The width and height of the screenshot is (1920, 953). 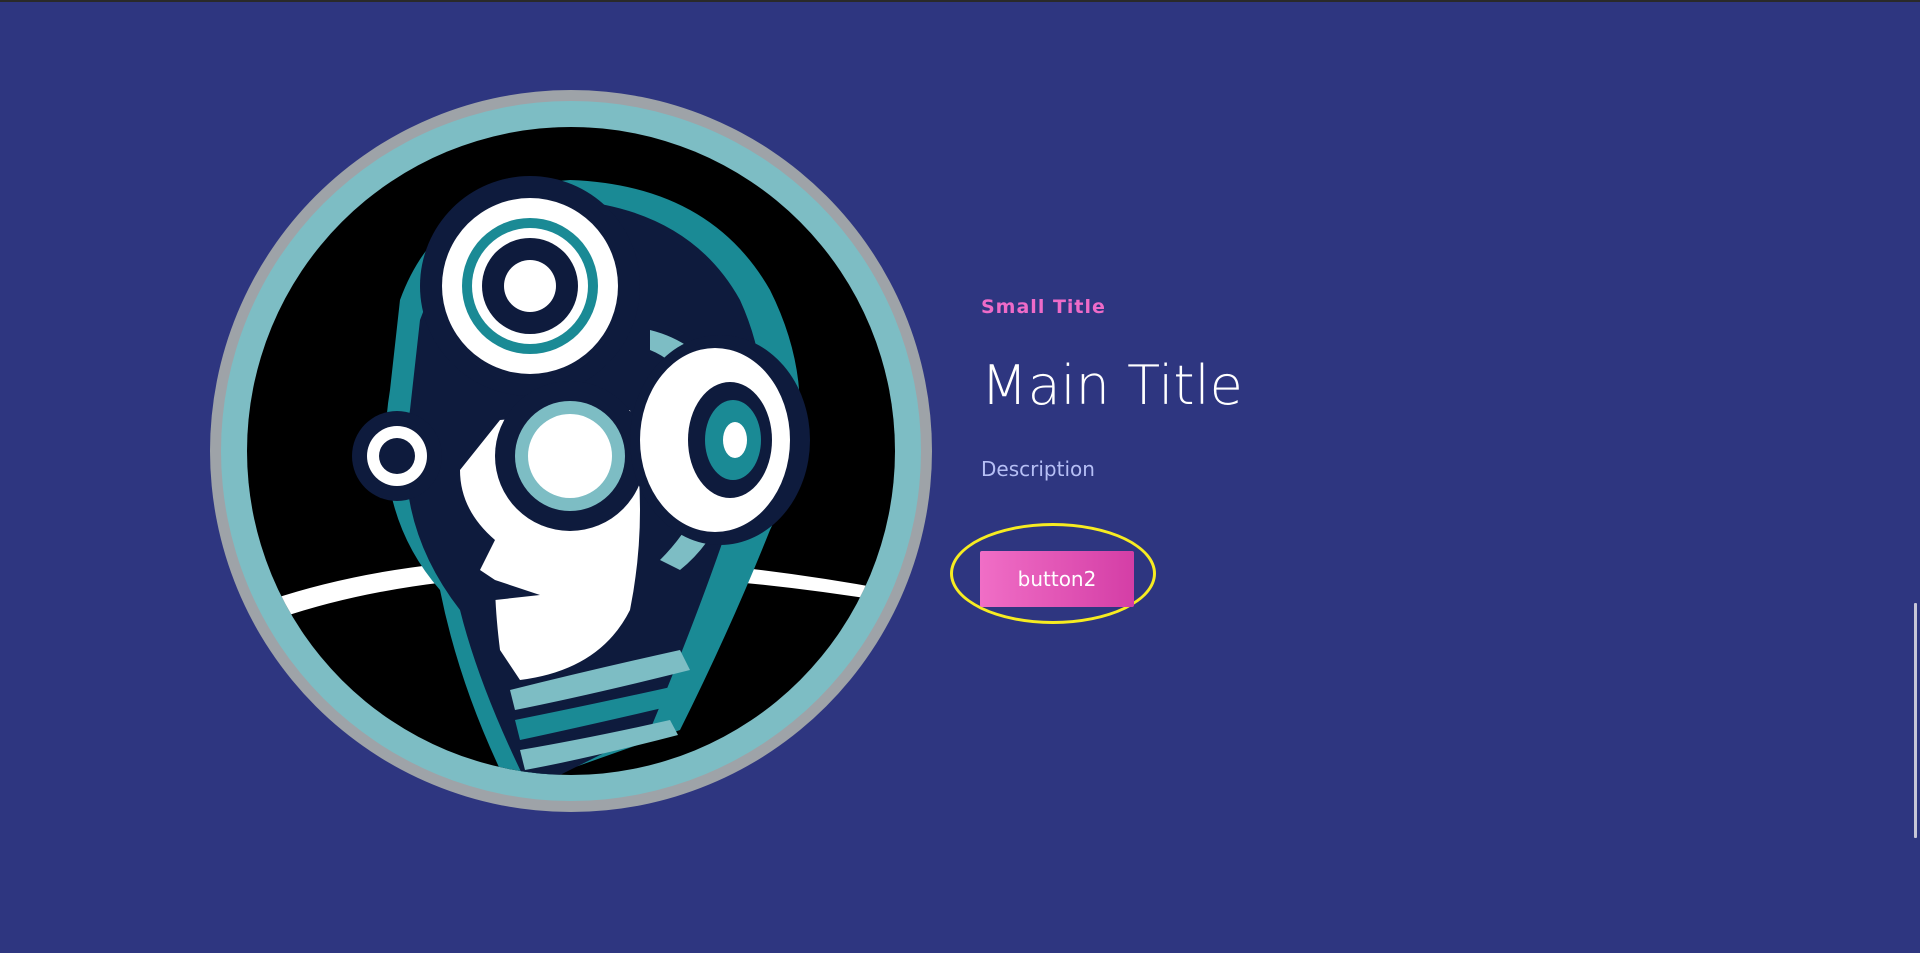 I want to click on hero-text-block: Small Title Main Title Description, so click(x=1331, y=380).